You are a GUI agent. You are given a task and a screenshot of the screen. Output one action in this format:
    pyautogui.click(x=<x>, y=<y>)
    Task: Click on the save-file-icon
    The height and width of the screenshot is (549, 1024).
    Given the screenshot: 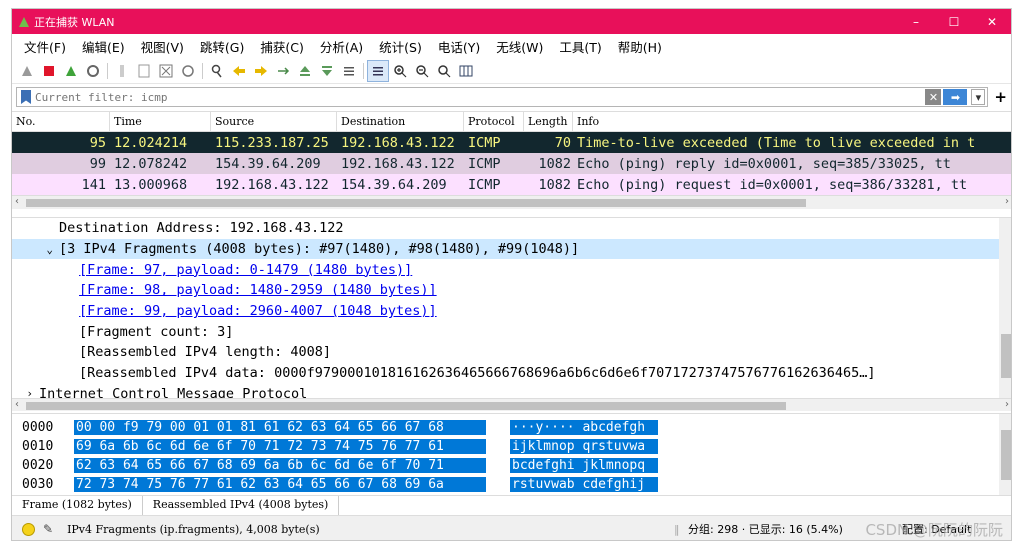 What is the action you would take?
    pyautogui.click(x=144, y=71)
    